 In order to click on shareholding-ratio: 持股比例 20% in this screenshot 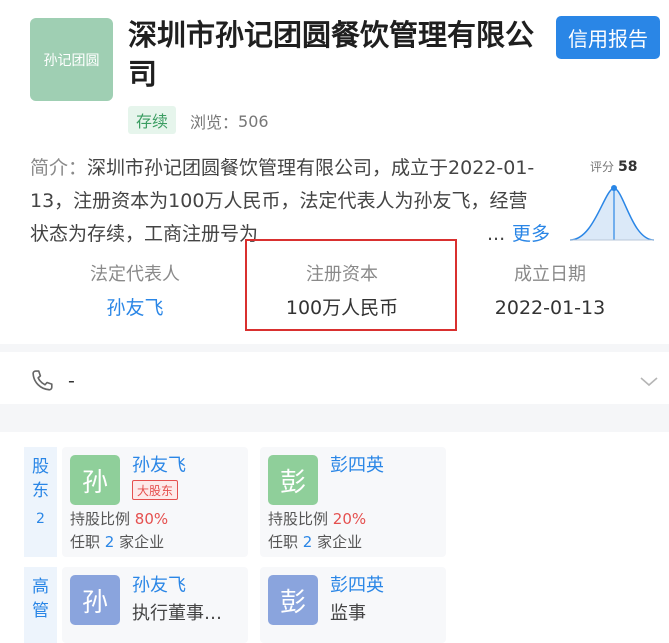, I will do `click(317, 519)`.